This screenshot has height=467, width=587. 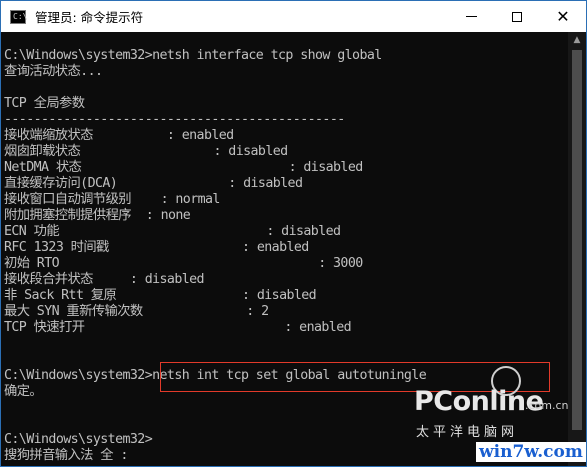 What do you see at coordinates (146, 151) in the screenshot?
I see `console-line: 烟囱卸载状态 : disabled` at bounding box center [146, 151].